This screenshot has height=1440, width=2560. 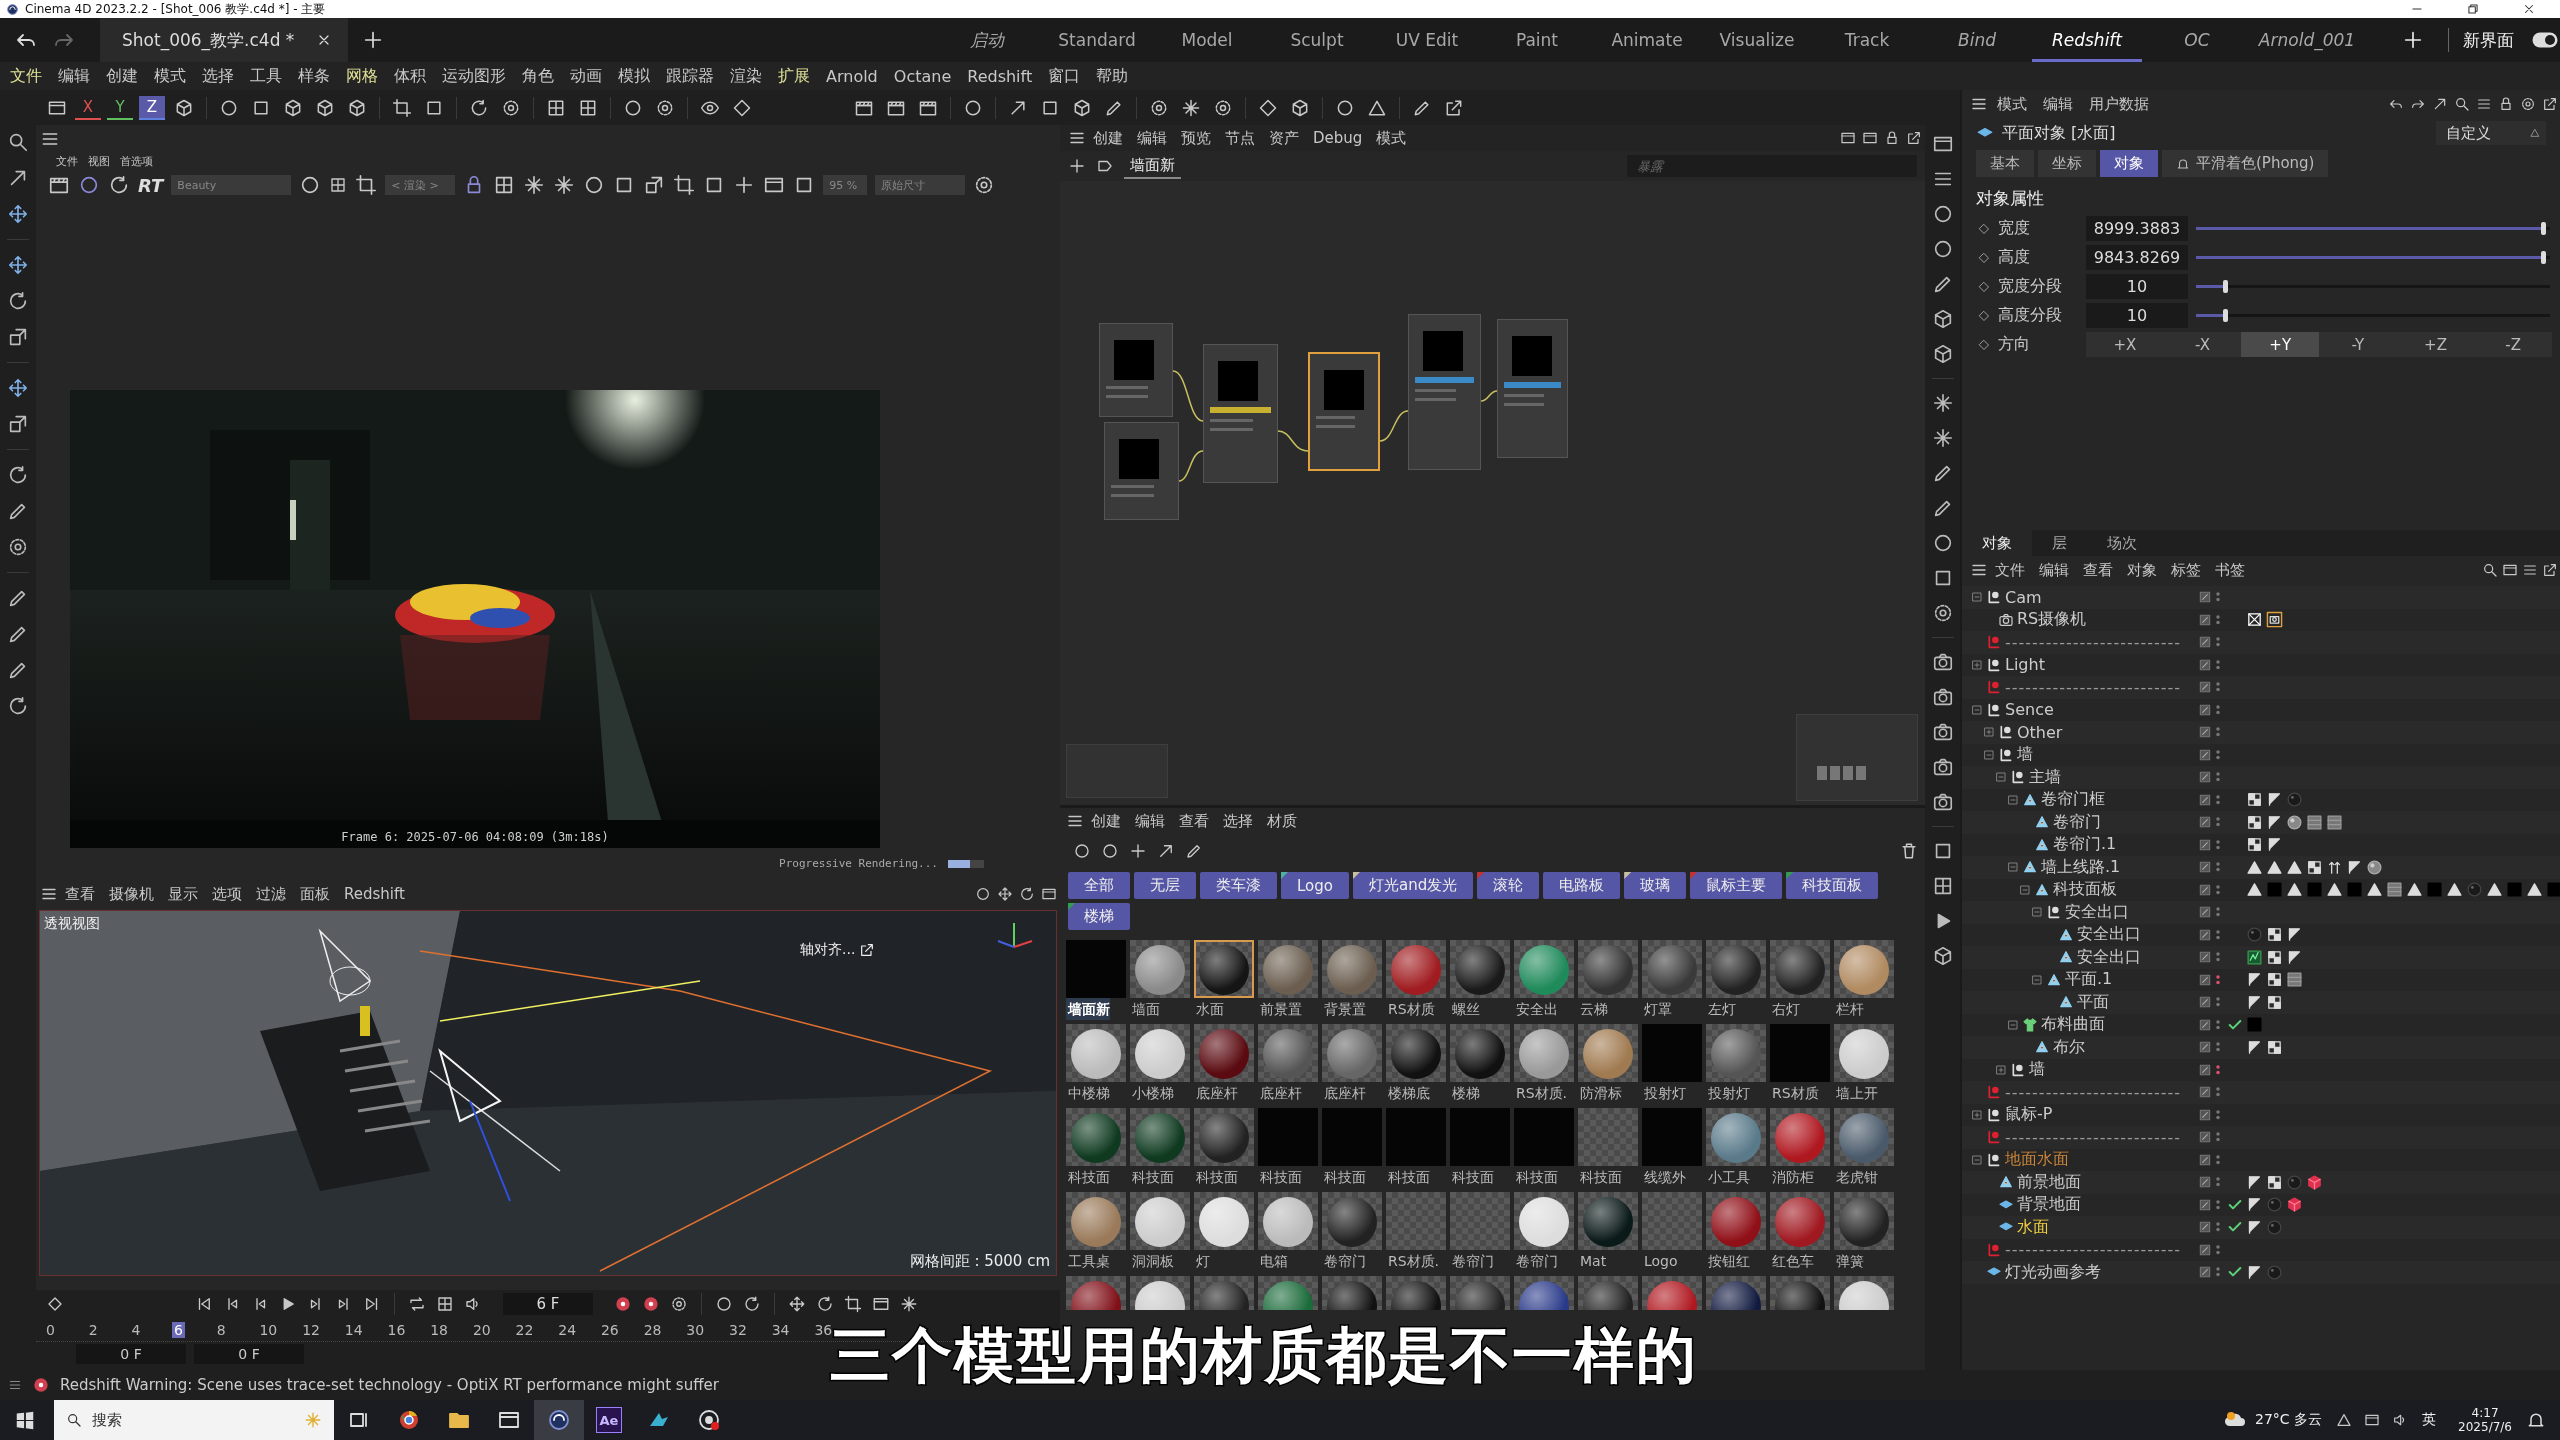 What do you see at coordinates (2197, 40) in the screenshot?
I see `layout-tab: OC` at bounding box center [2197, 40].